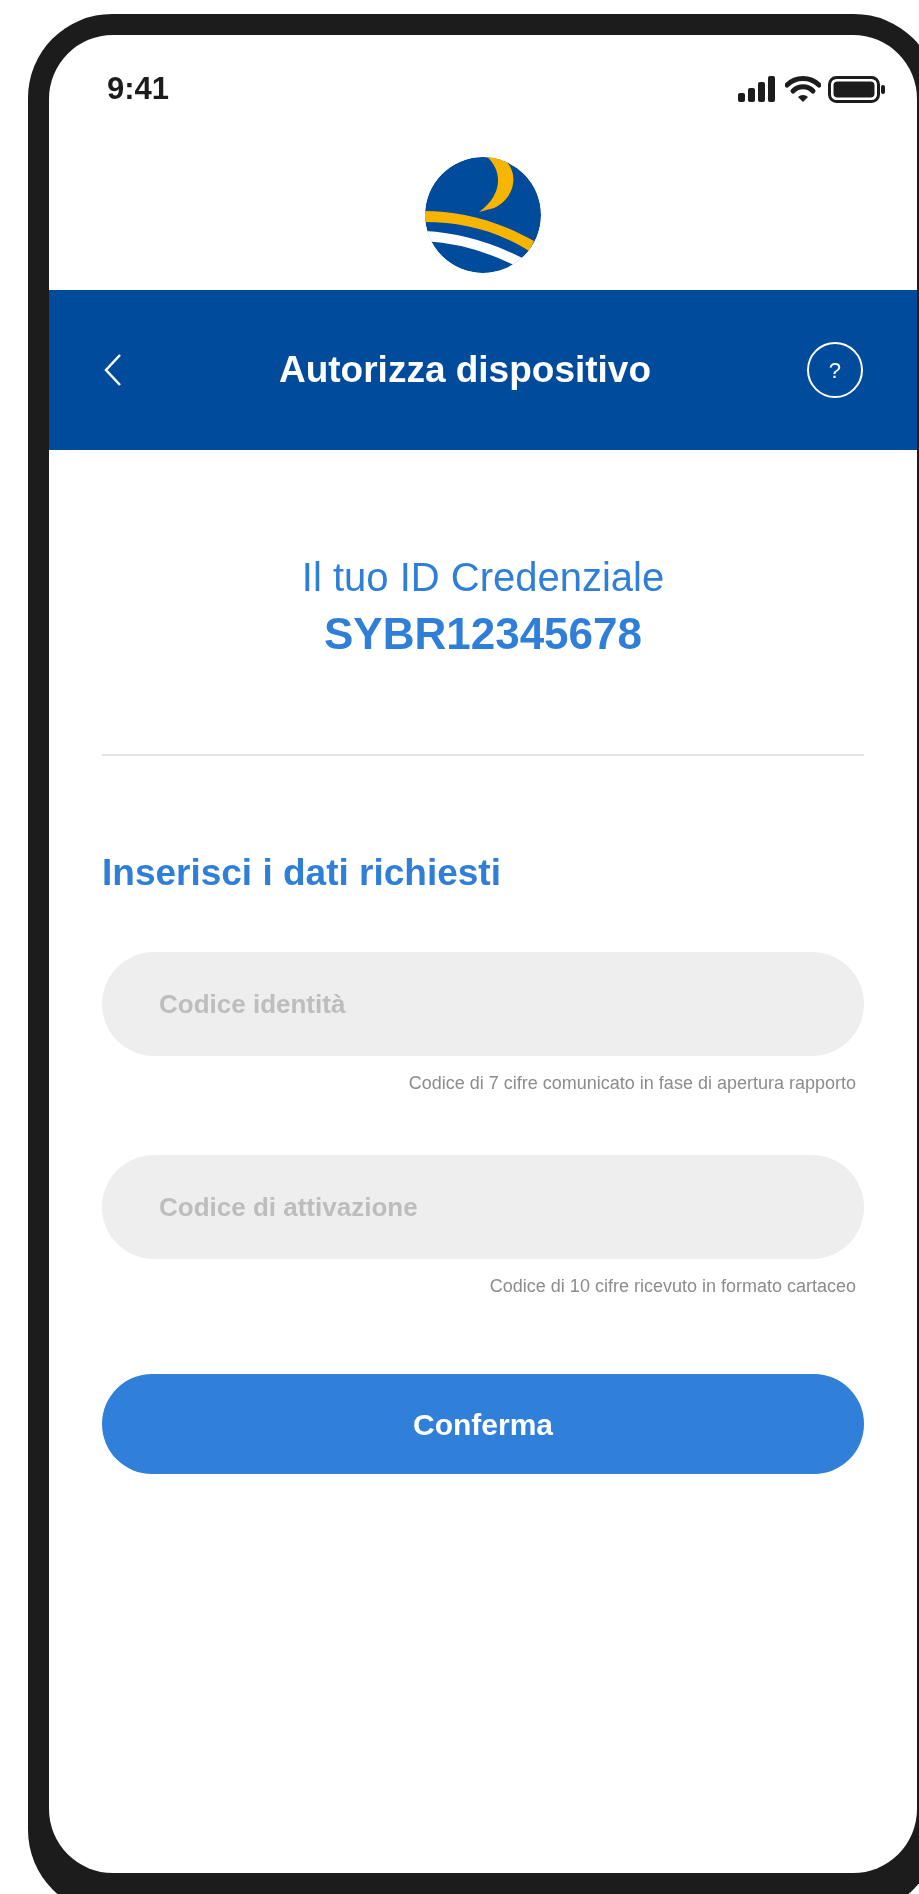  Describe the element at coordinates (138, 88) in the screenshot. I see `status-time: 9:41` at that location.